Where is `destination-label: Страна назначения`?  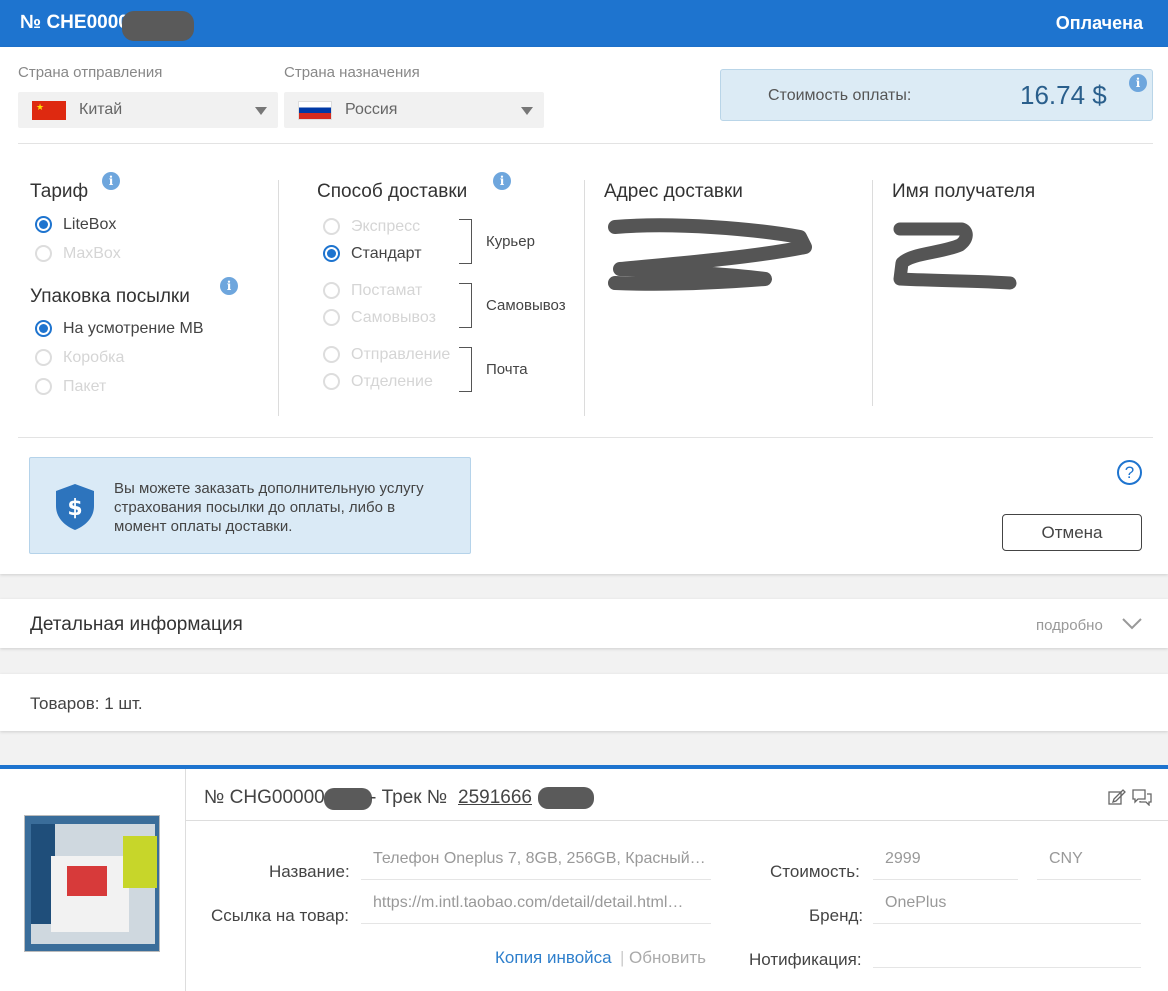 destination-label: Страна назначения is located at coordinates (352, 72).